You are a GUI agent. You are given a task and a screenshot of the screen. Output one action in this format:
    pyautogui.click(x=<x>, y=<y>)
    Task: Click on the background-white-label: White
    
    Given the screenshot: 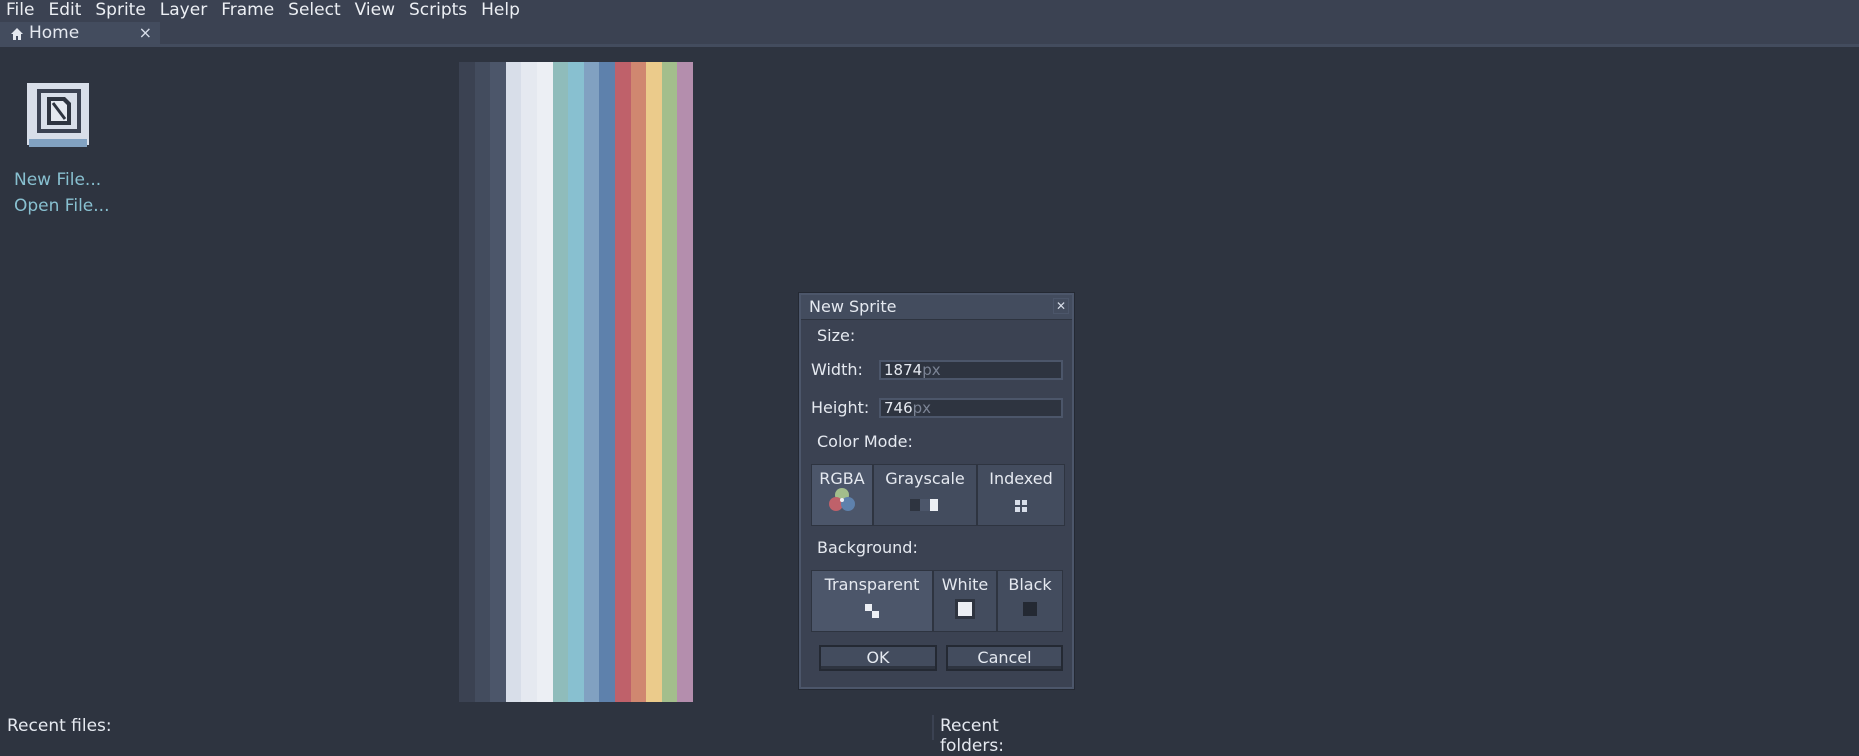 What is the action you would take?
    pyautogui.click(x=965, y=584)
    